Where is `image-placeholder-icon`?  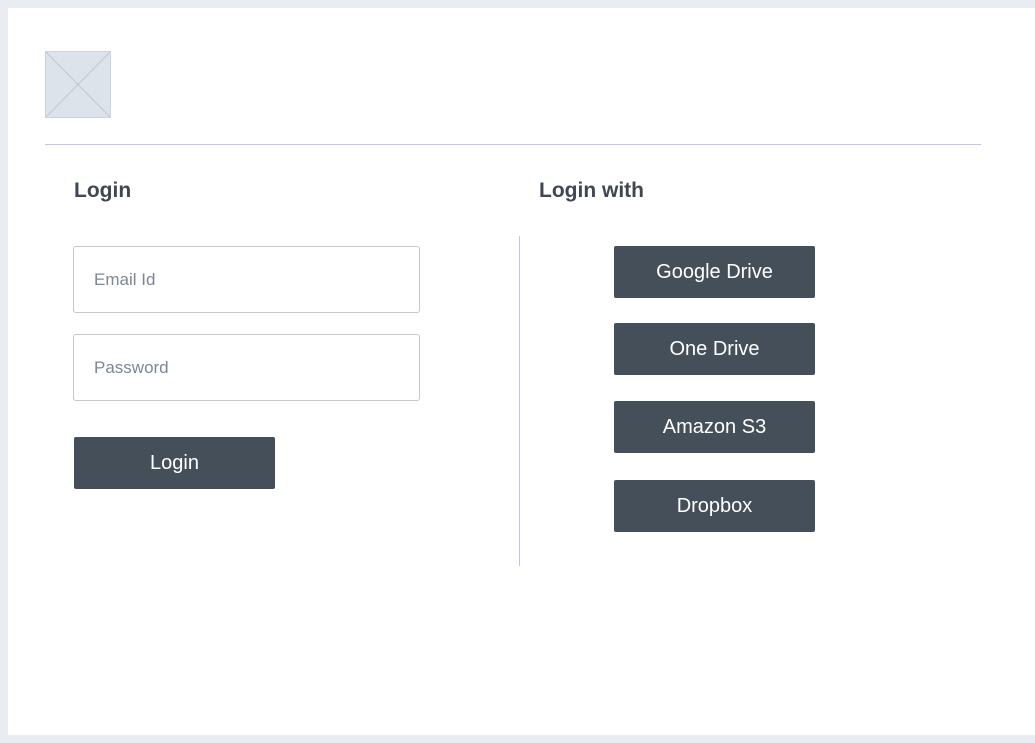 image-placeholder-icon is located at coordinates (78, 84).